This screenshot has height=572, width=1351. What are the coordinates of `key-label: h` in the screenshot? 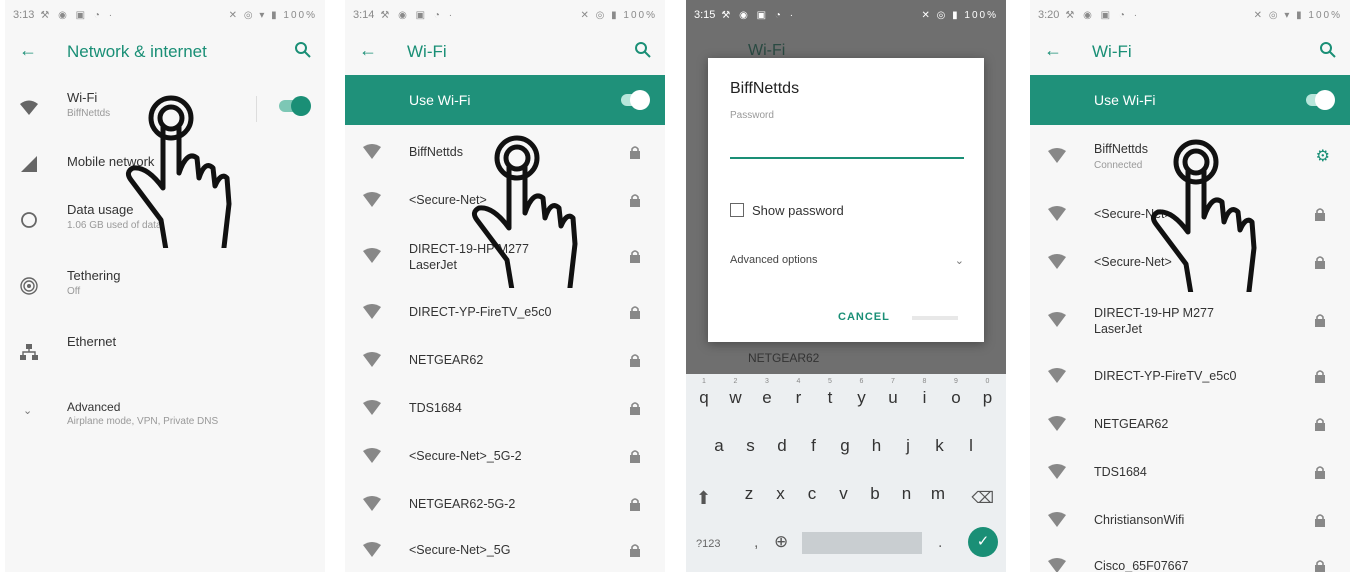 It's located at (876, 445).